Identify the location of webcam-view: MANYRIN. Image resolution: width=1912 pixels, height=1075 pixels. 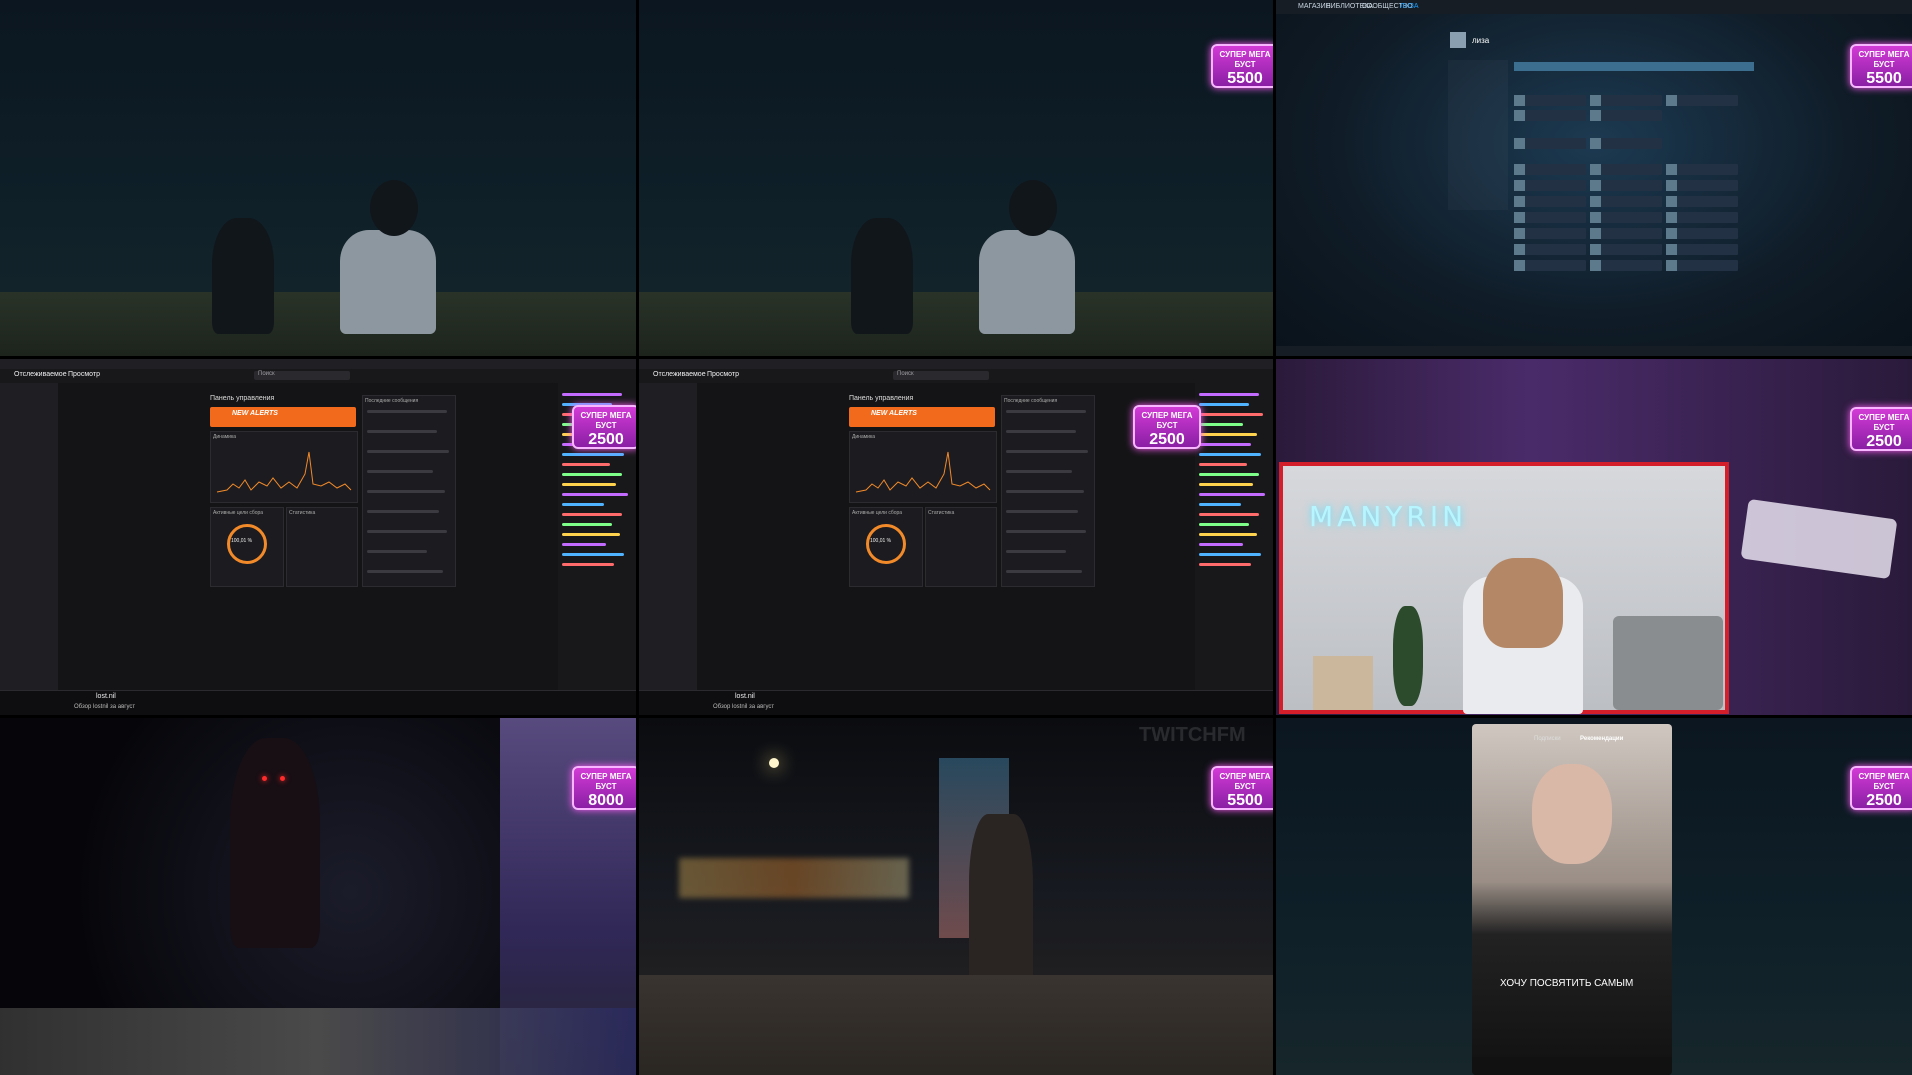
(1504, 588).